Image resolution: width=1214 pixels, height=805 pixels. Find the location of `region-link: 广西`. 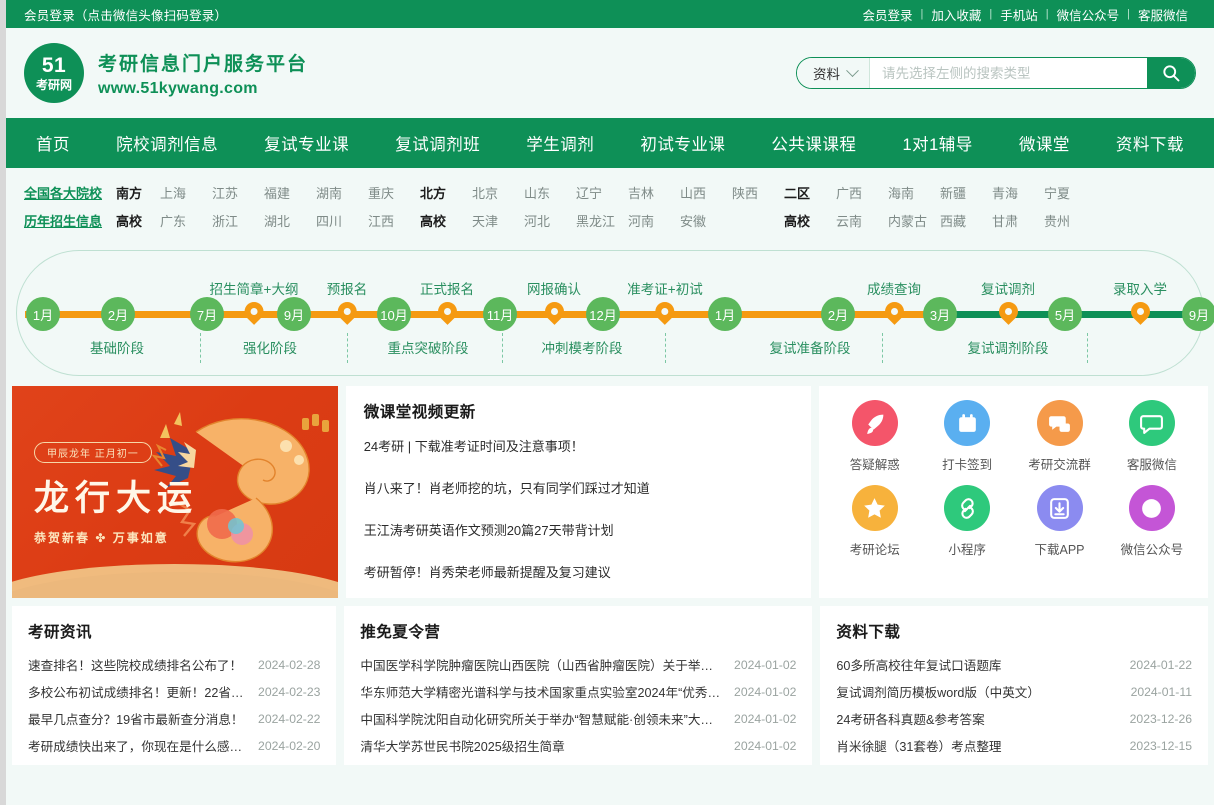

region-link: 广西 is located at coordinates (862, 192).